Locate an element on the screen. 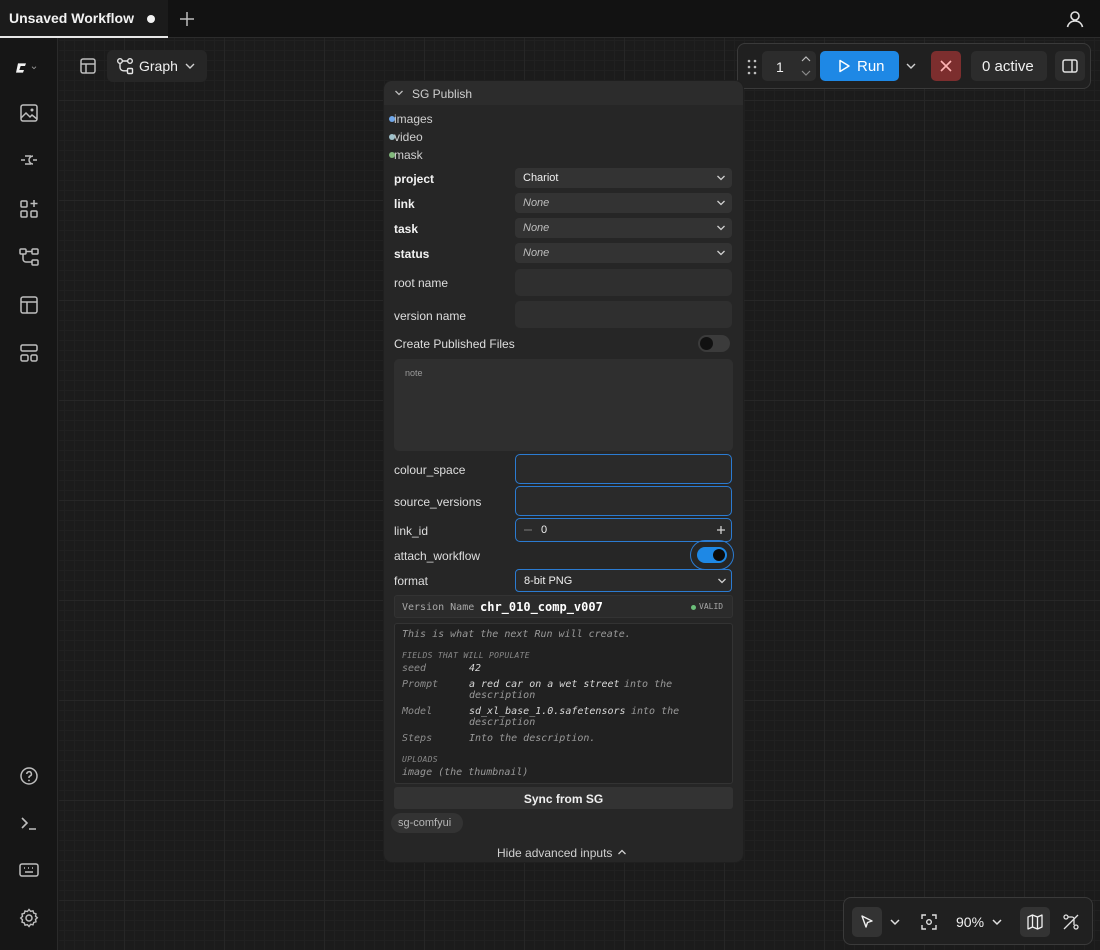 This screenshot has width=1100, height=950. badge-label: sg-comfyui is located at coordinates (425, 823).